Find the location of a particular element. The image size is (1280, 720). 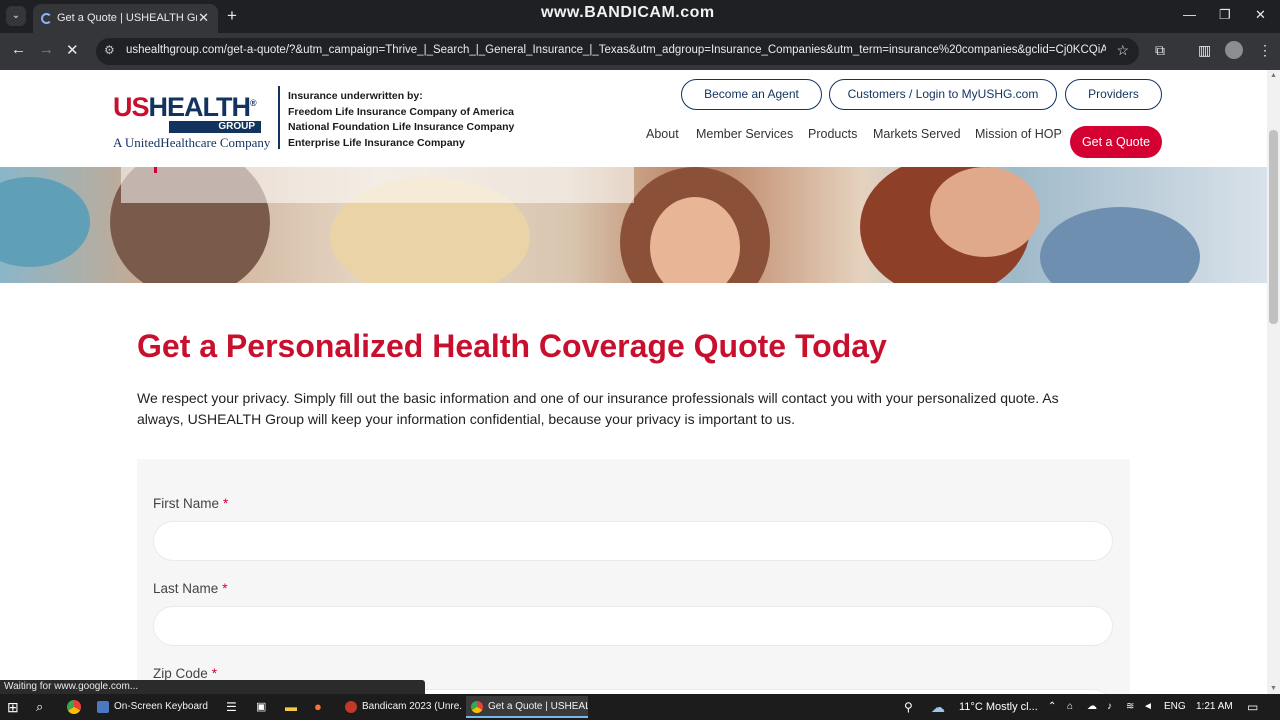

logo-group: GROUP is located at coordinates (215, 127).